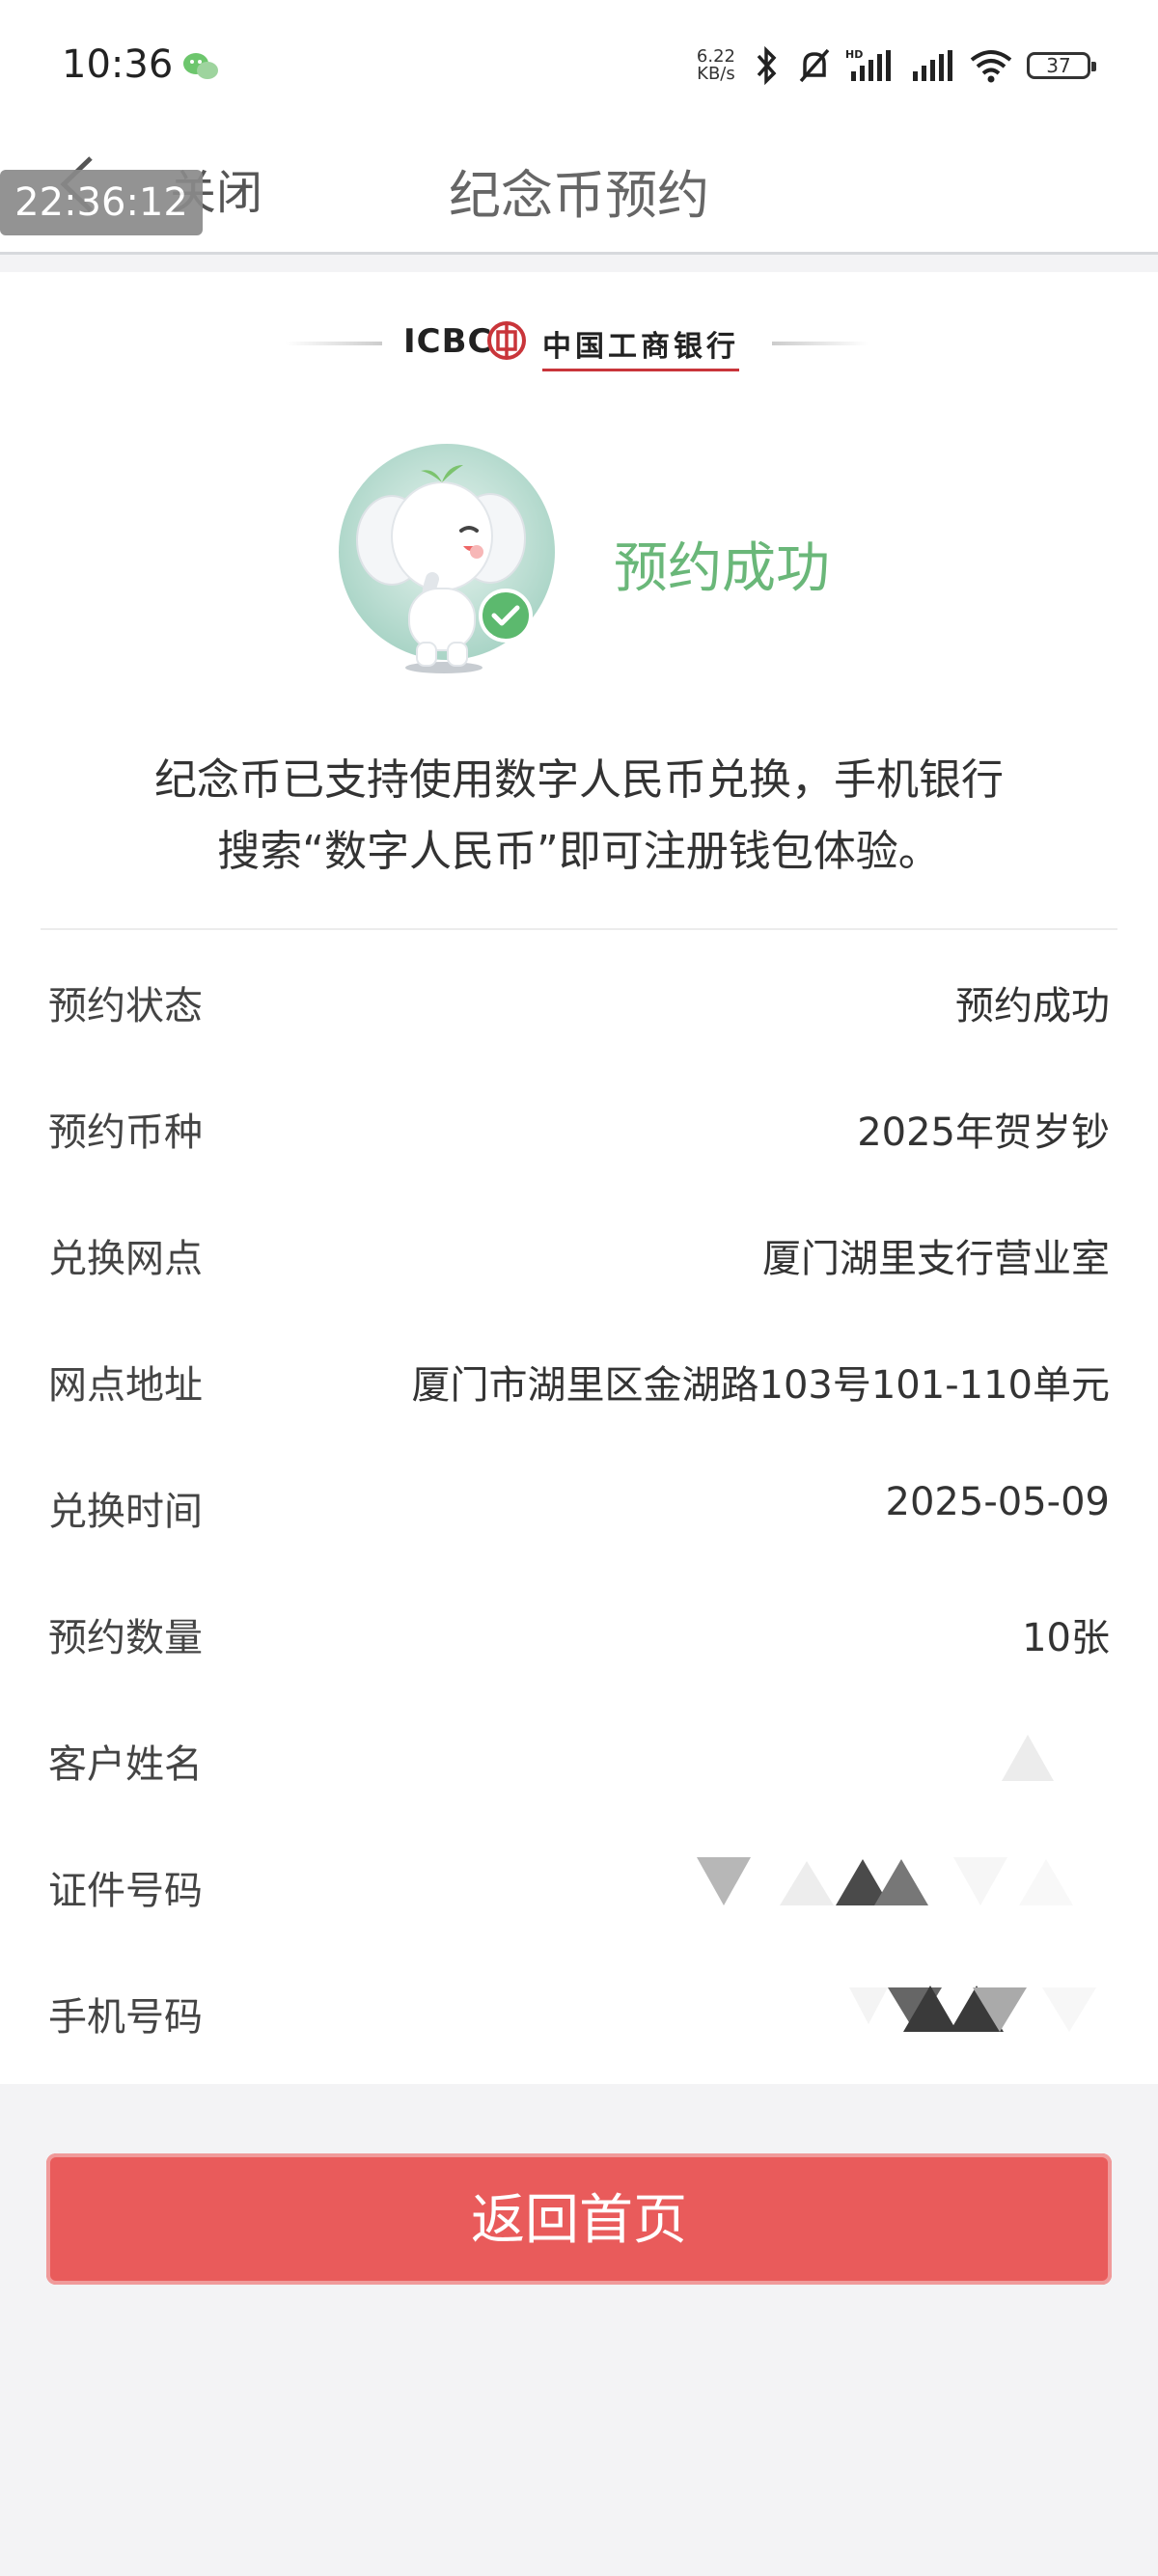  What do you see at coordinates (640, 346) in the screenshot?
I see `logo-text-cn: 中国工商银行` at bounding box center [640, 346].